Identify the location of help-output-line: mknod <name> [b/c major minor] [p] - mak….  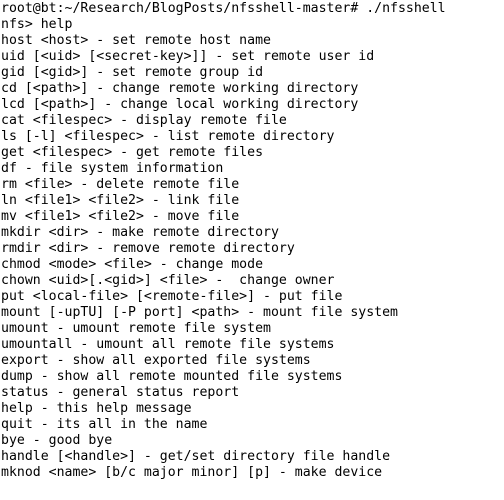
(192, 472).